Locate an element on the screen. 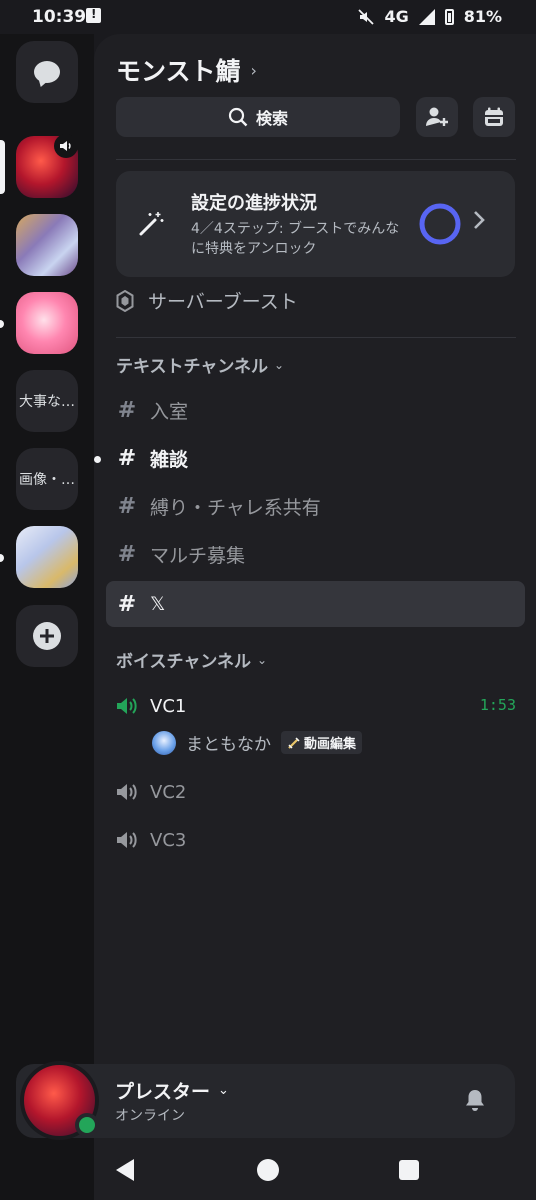  status-indicators: 4G 81% is located at coordinates (430, 16).